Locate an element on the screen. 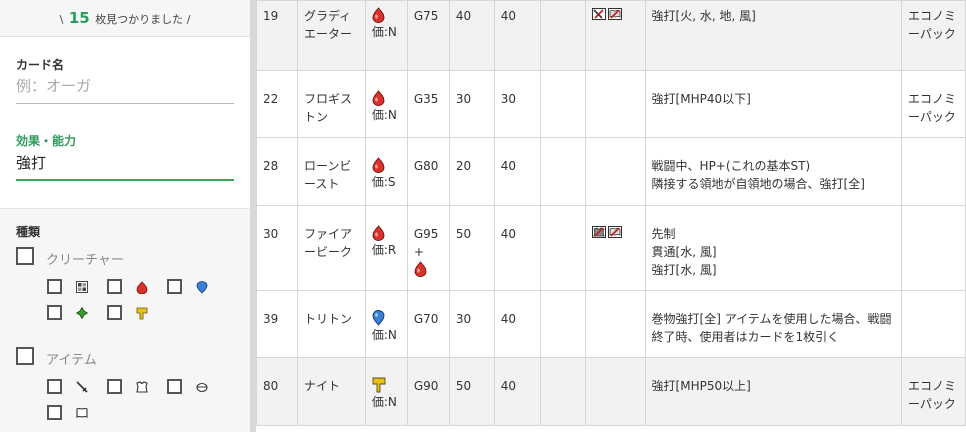 This screenshot has width=966, height=432. cell-no: 39 is located at coordinates (277, 324).